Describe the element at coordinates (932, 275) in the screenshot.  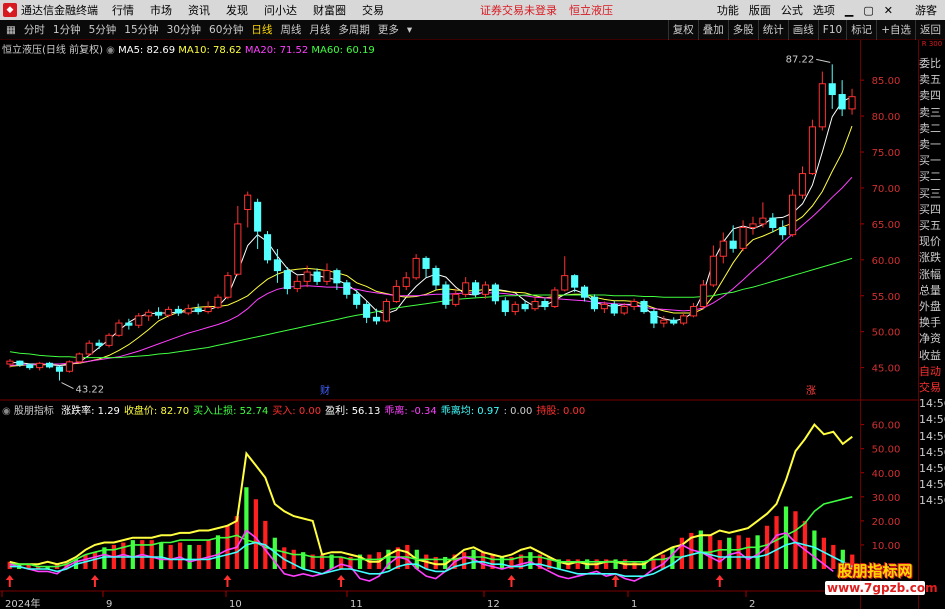
I see `panel-item: 涨幅` at that location.